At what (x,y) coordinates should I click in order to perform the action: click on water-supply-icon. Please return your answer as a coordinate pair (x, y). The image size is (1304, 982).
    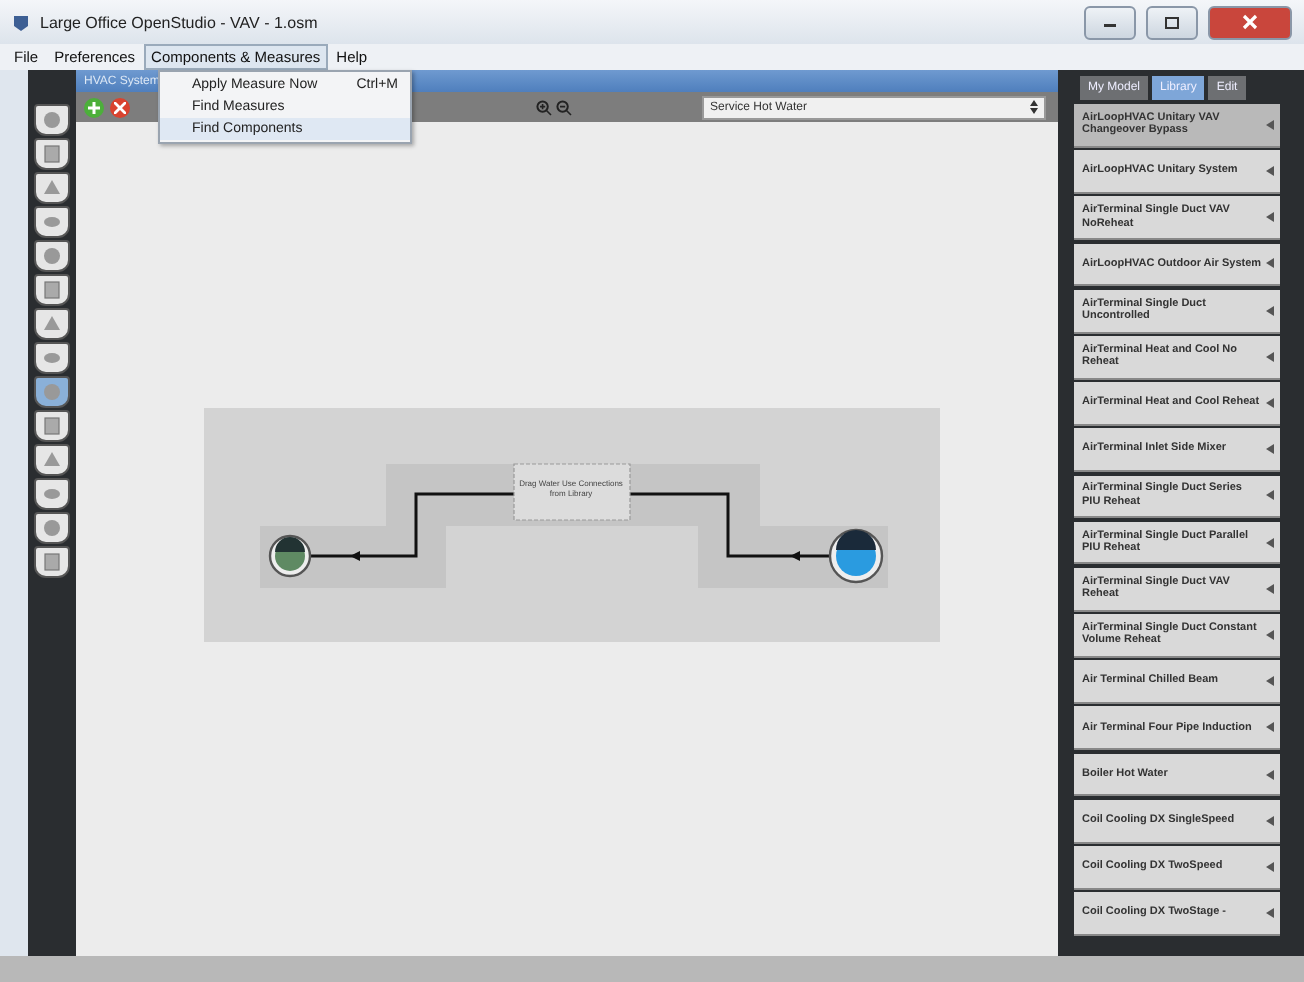
    Looking at the image, I should click on (855, 556).